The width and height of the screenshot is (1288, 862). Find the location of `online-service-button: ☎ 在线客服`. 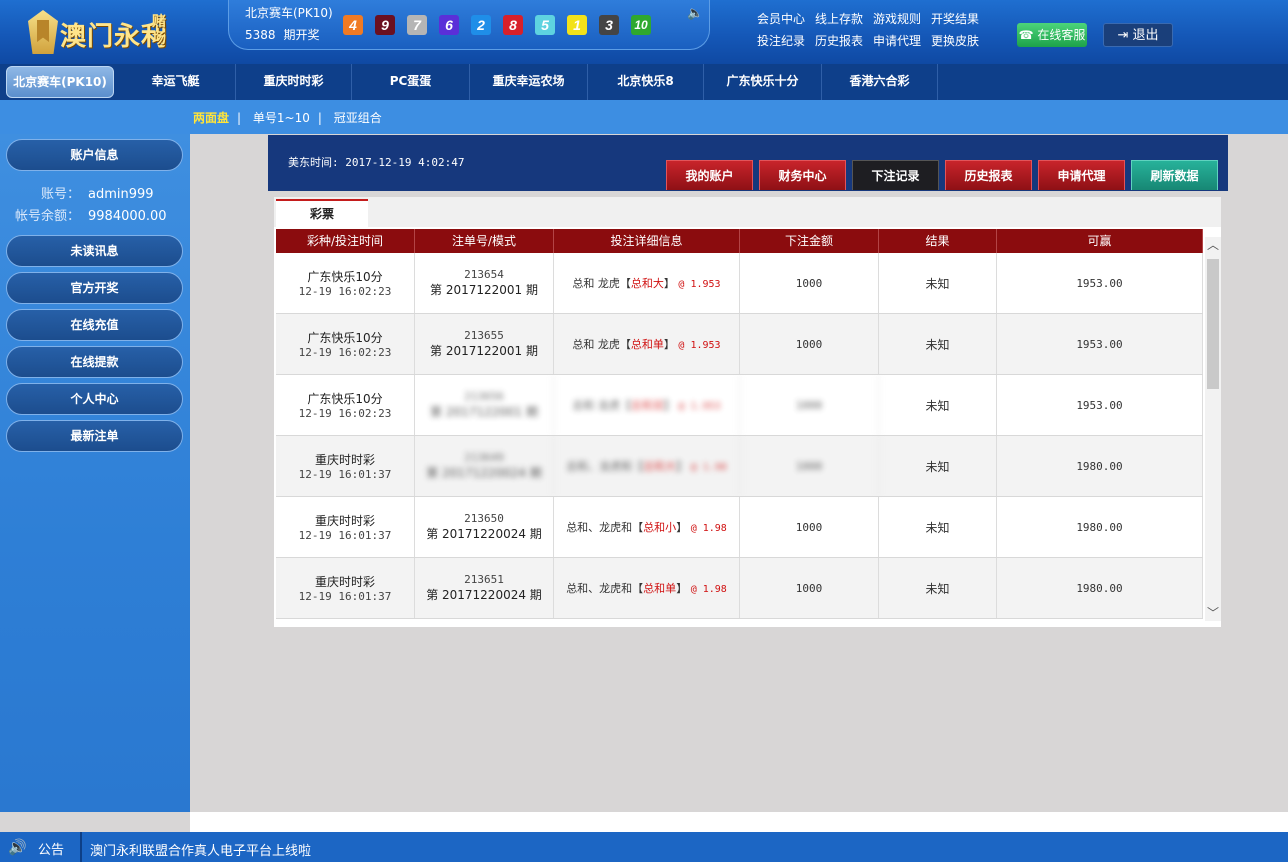

online-service-button: ☎ 在线客服 is located at coordinates (1052, 35).